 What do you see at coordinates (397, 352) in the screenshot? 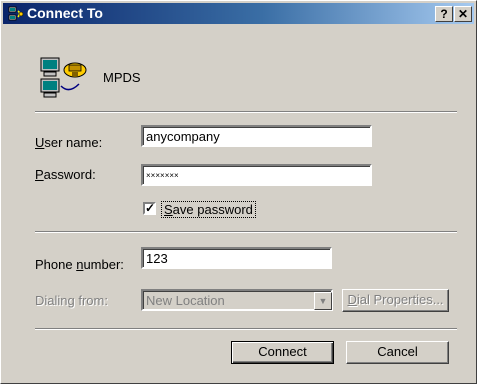
I see `cancel-button: Cancel` at bounding box center [397, 352].